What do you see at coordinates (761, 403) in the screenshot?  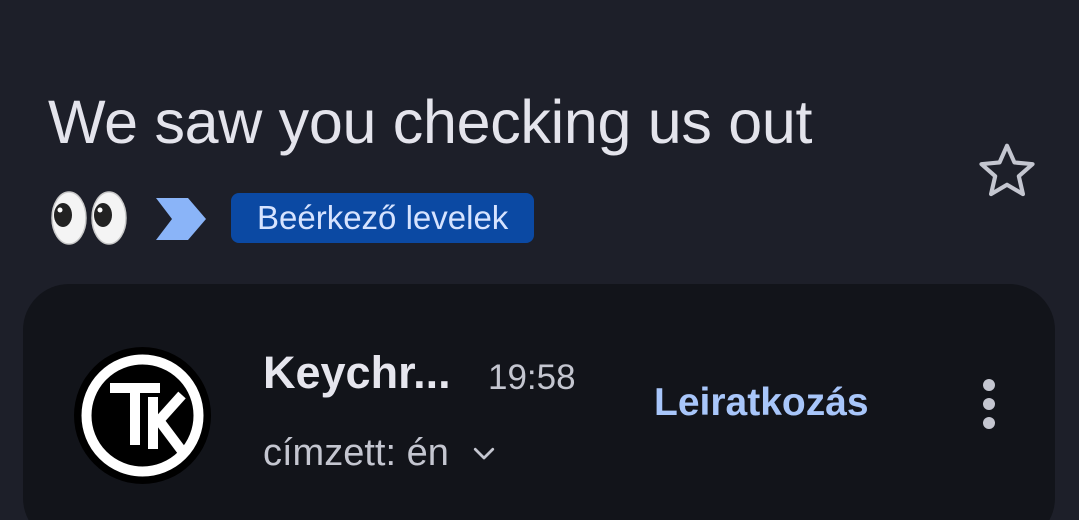 I see `unsubscribe-button: Leiratkozás` at bounding box center [761, 403].